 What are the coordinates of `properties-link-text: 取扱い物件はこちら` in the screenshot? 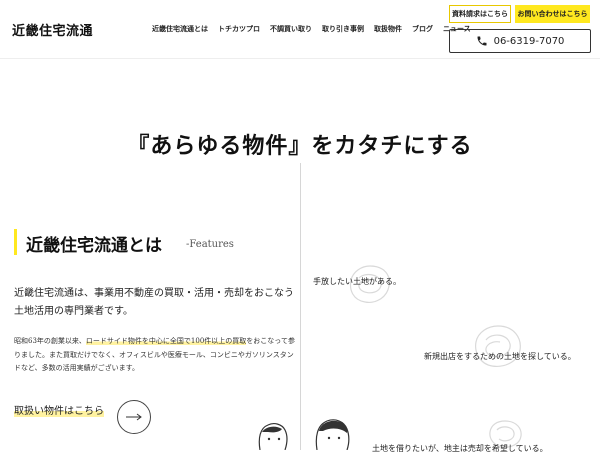 It's located at (59, 409).